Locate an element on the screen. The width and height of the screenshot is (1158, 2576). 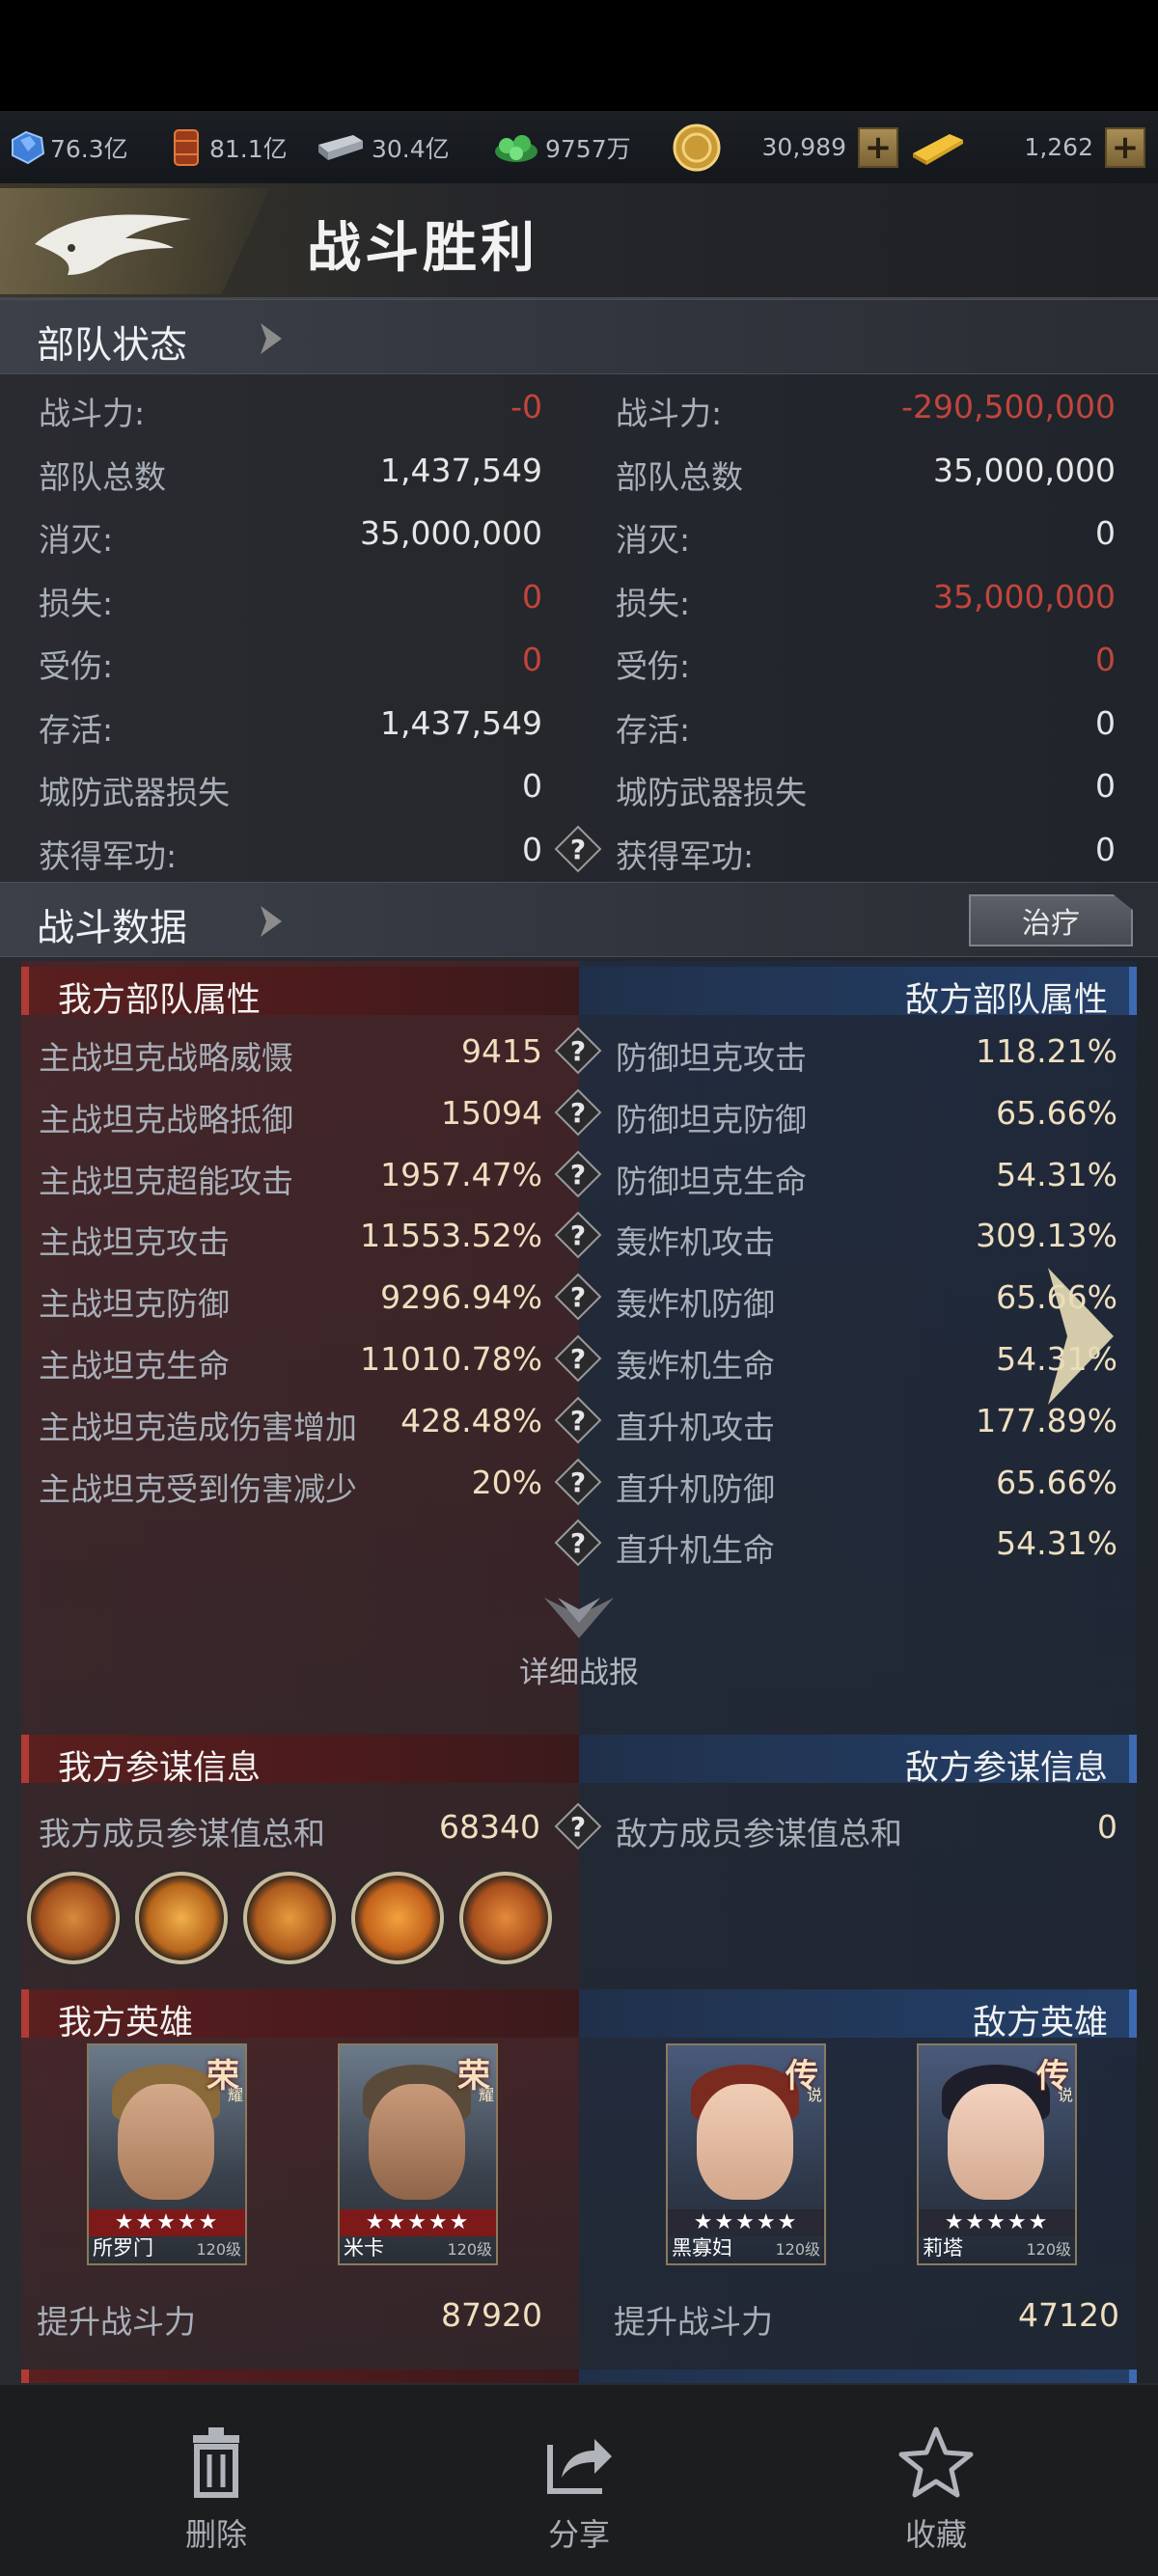
own-advisor-value: 68340 is located at coordinates (489, 1827).